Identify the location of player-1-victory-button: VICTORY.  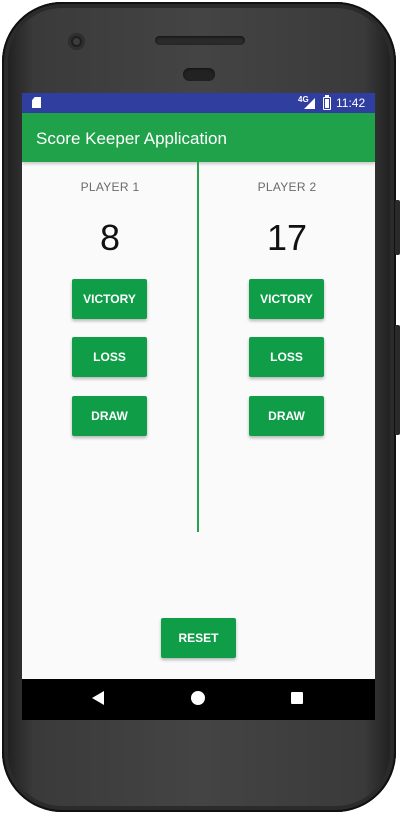
(109, 299).